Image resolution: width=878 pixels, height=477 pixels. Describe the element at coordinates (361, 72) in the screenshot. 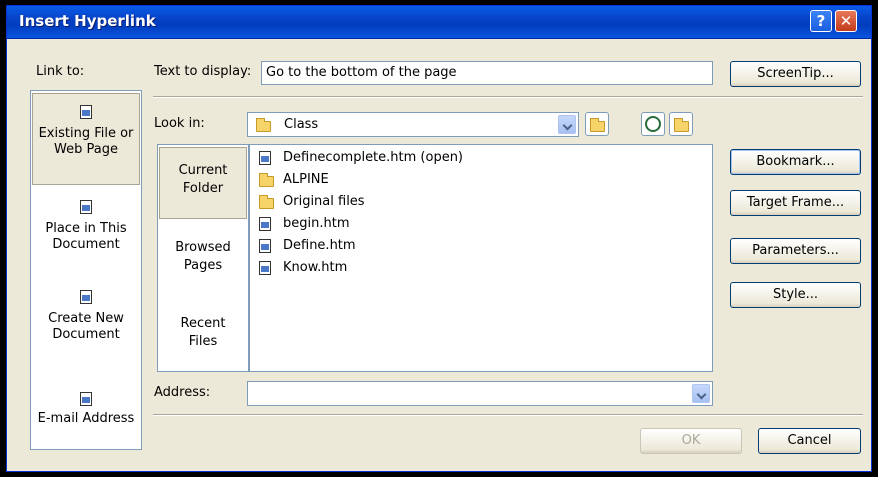

I see `text-to-display-value: Go to the bottom of the page` at that location.